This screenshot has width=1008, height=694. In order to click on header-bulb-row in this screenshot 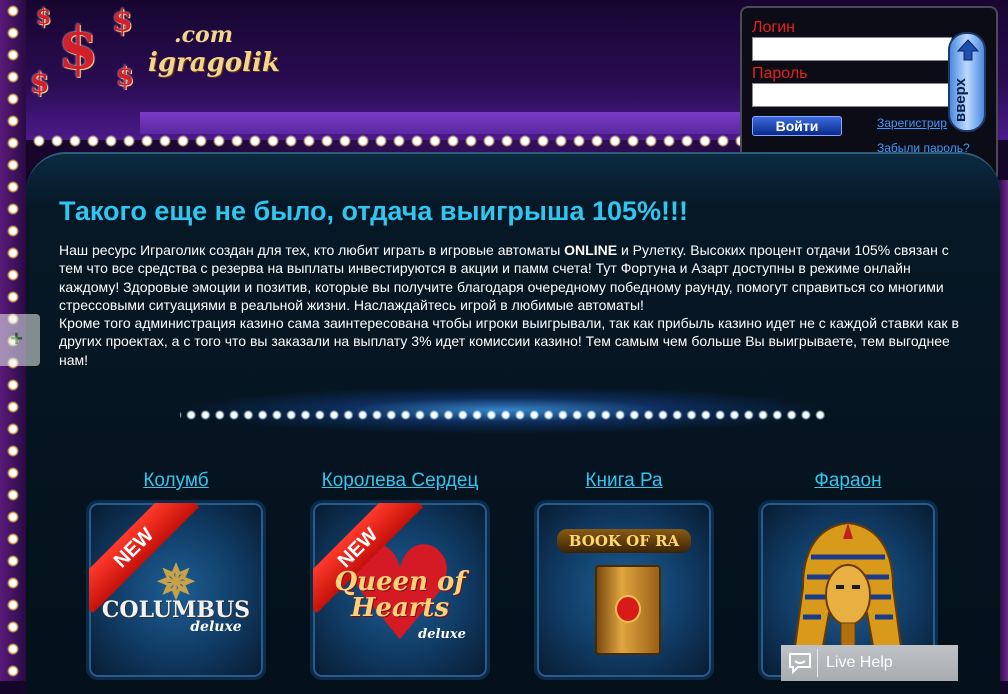, I will do `click(390, 141)`.